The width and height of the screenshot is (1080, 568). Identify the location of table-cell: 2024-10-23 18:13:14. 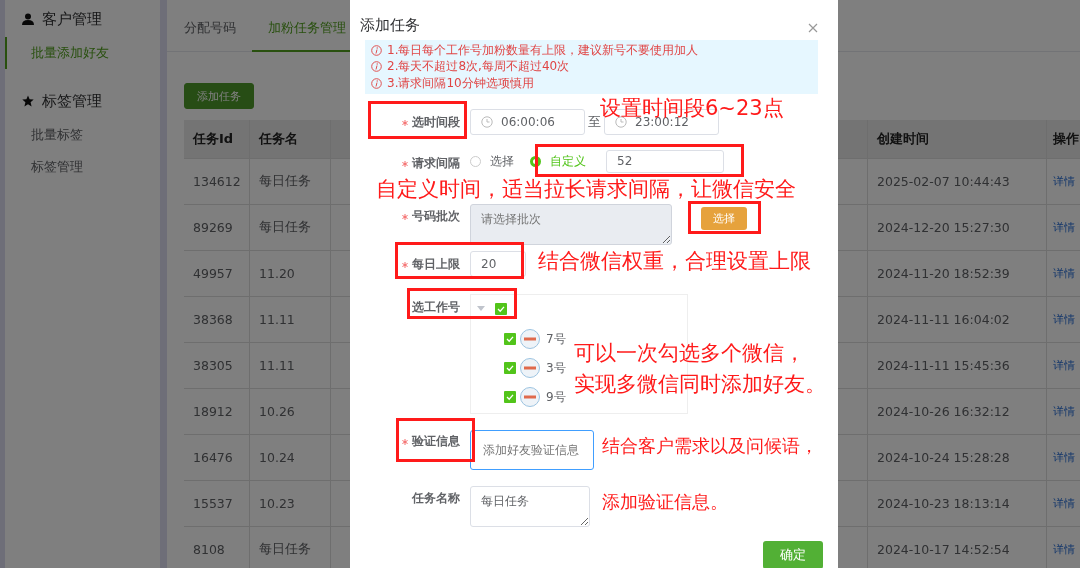
(957, 503).